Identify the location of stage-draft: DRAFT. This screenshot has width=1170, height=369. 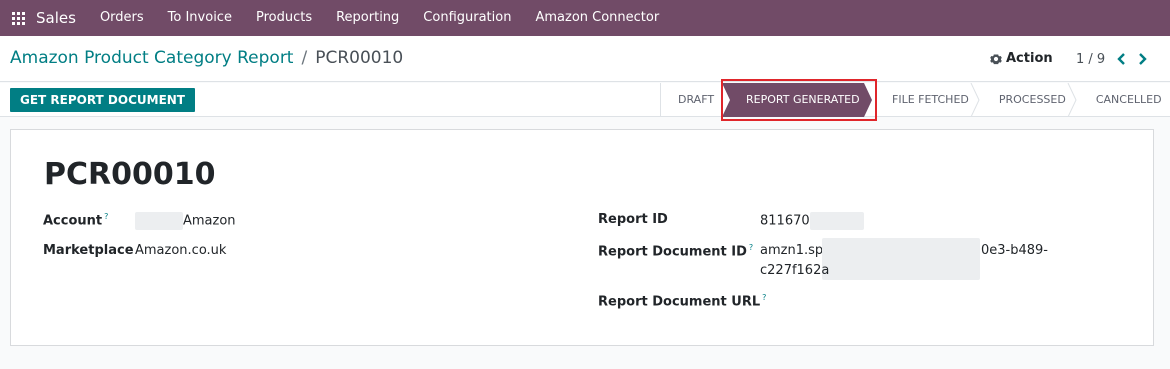
(691, 100).